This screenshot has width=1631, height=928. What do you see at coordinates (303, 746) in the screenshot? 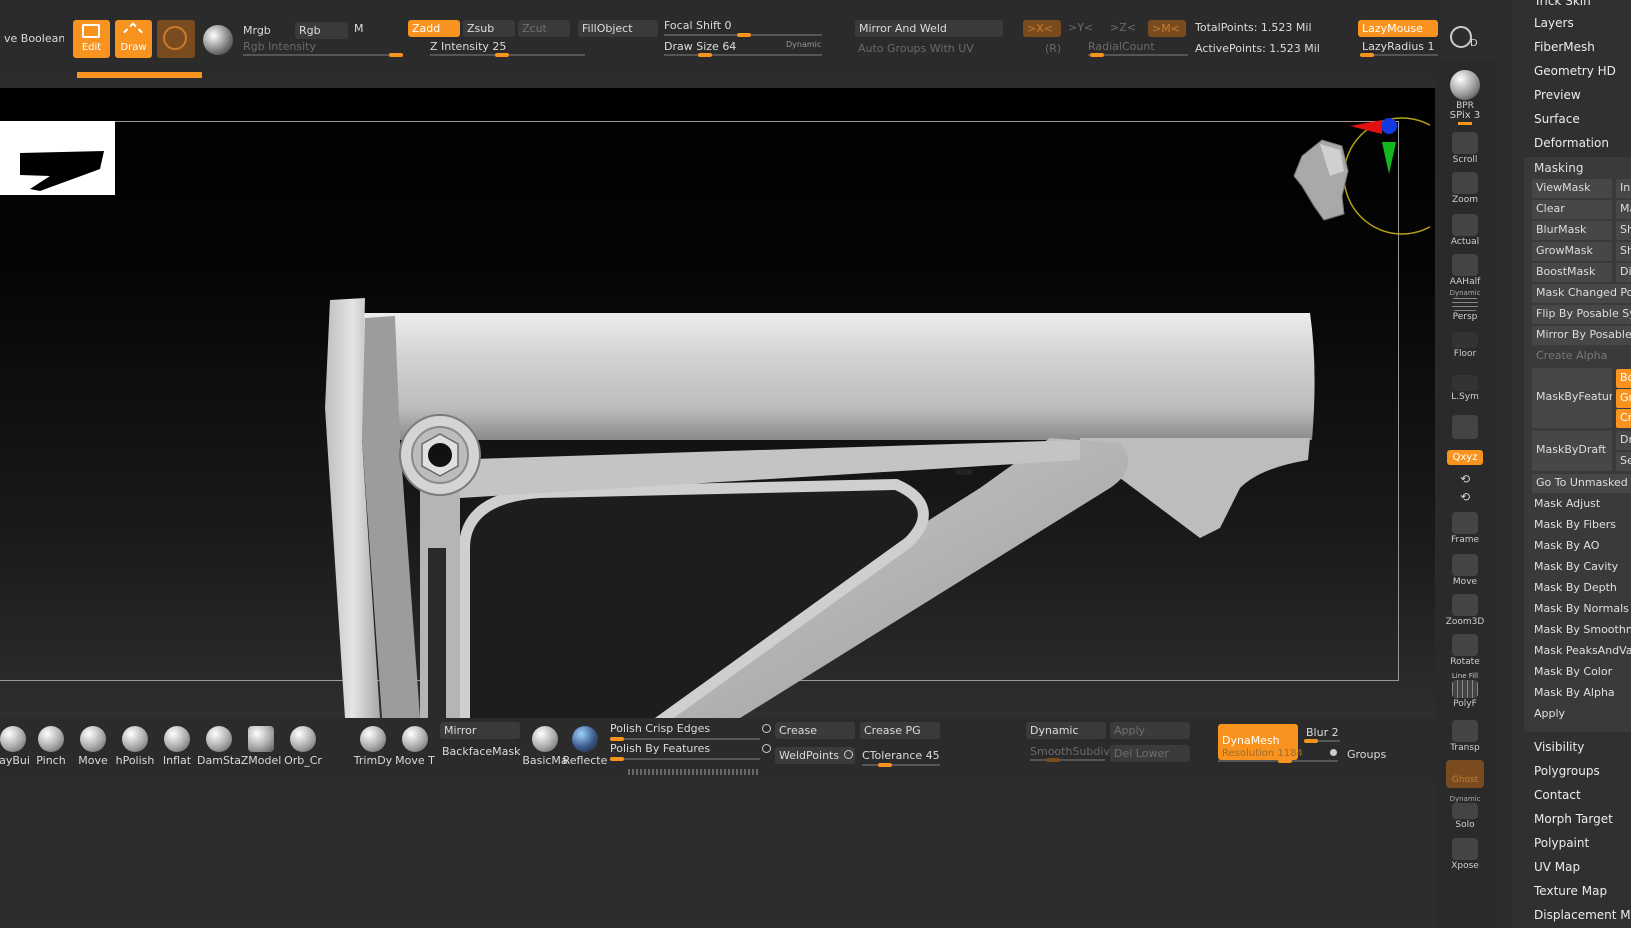
I see `brush-orb-cracks: Orb_Cr` at bounding box center [303, 746].